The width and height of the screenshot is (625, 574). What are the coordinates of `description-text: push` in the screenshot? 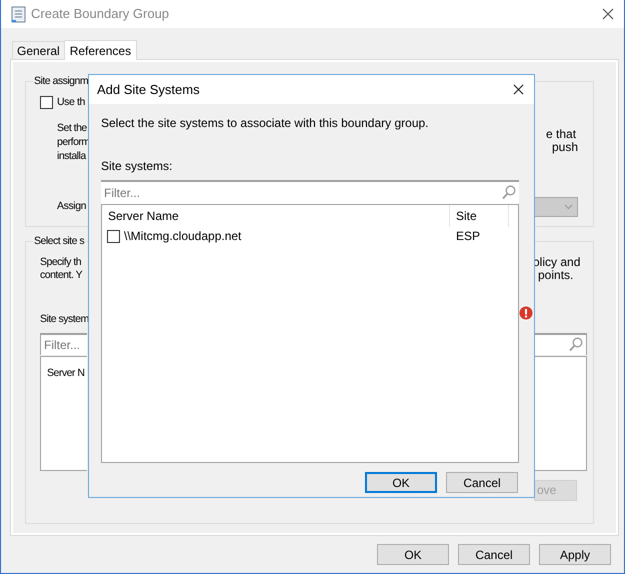 It's located at (565, 147).